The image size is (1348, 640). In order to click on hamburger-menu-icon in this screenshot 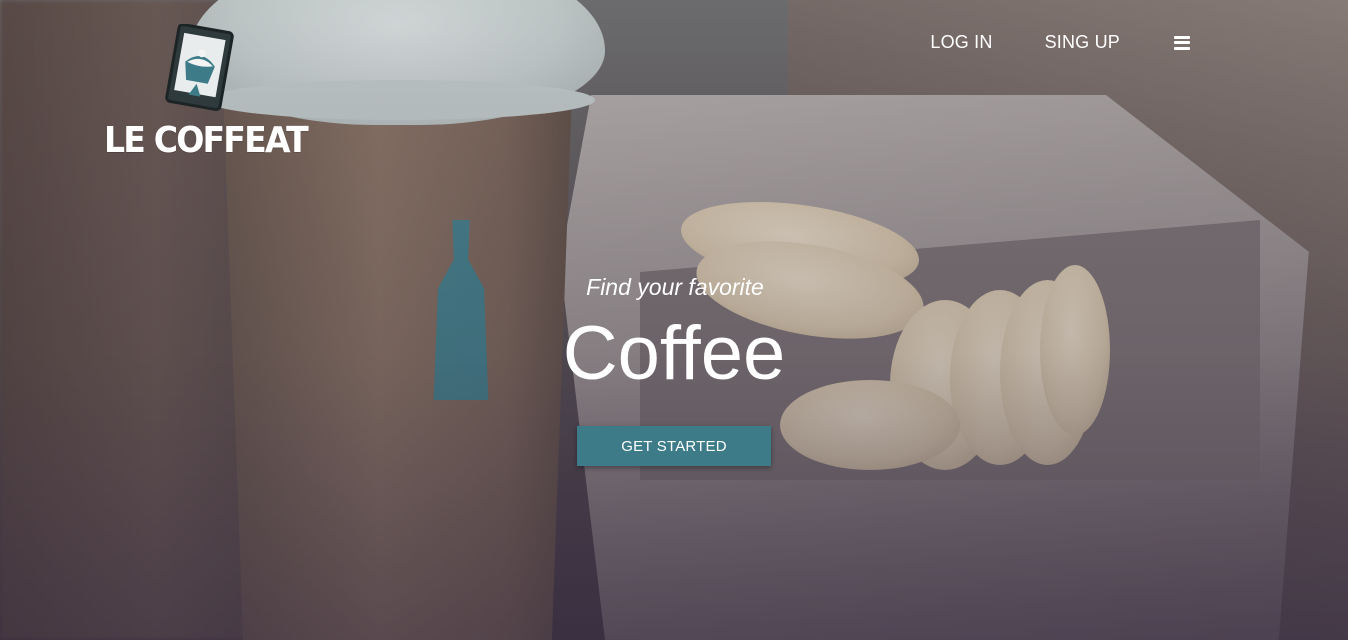, I will do `click(1182, 42)`.